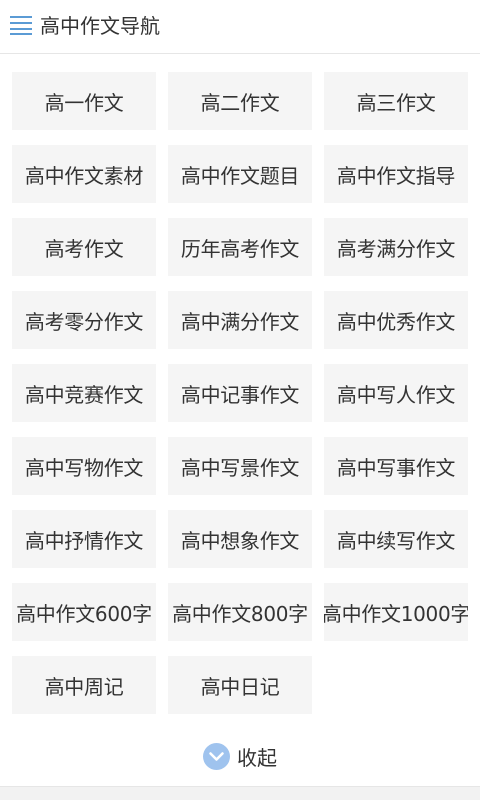 The image size is (480, 800). I want to click on top-bar: 高中作文导航, so click(240, 27).